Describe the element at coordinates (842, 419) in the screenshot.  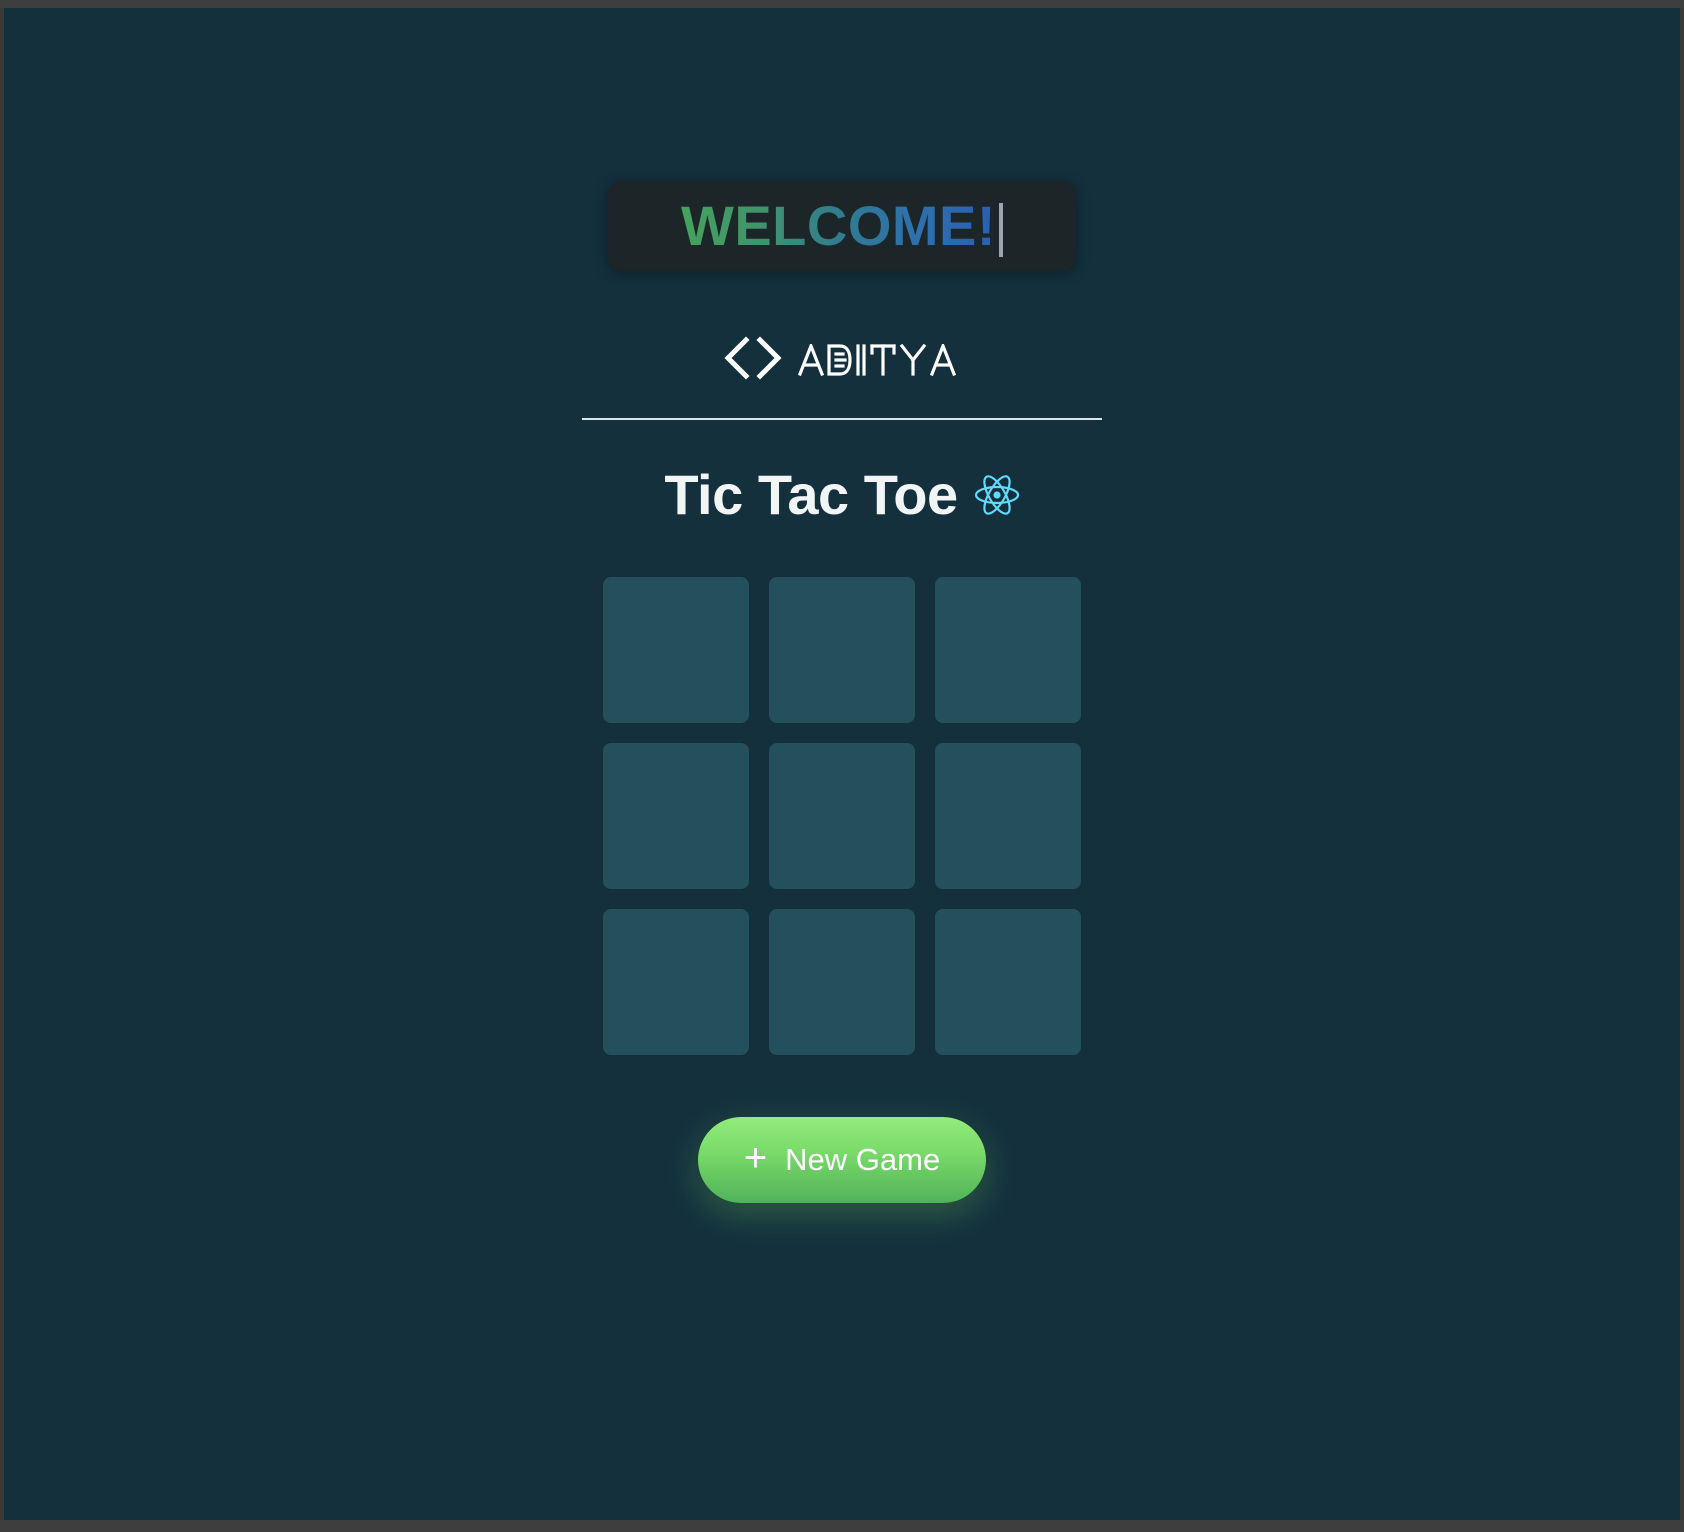
I see `divider` at that location.